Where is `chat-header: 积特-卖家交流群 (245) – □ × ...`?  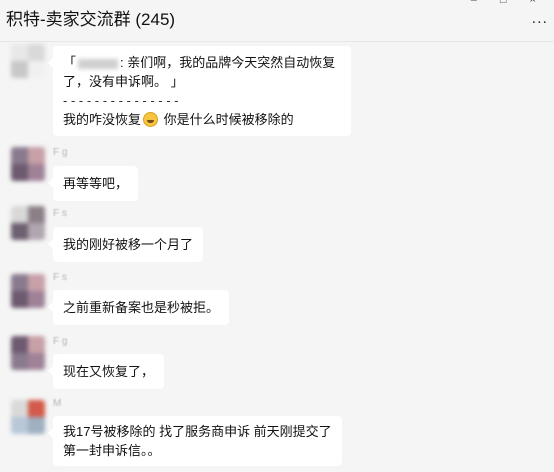
chat-header: 积特-卖家交流群 (245) – □ × ... is located at coordinates (277, 21).